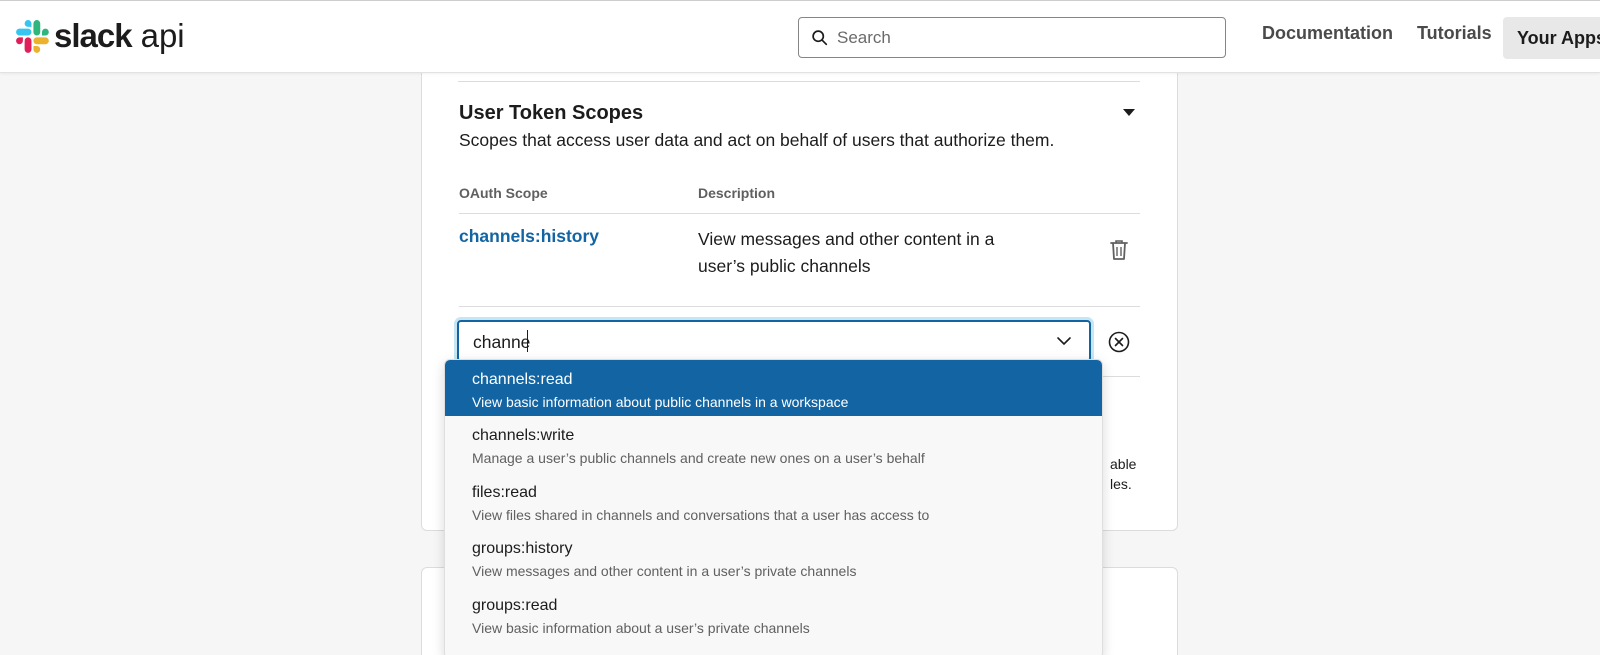 This screenshot has height=655, width=1600. Describe the element at coordinates (820, 38) in the screenshot. I see `search-icon` at that location.